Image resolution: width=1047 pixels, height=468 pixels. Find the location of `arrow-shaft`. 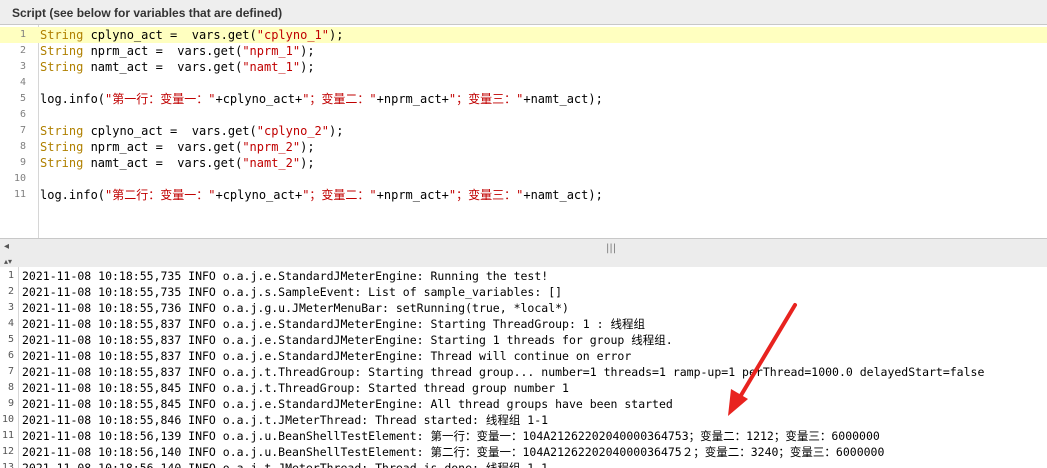

arrow-shaft is located at coordinates (766, 353).